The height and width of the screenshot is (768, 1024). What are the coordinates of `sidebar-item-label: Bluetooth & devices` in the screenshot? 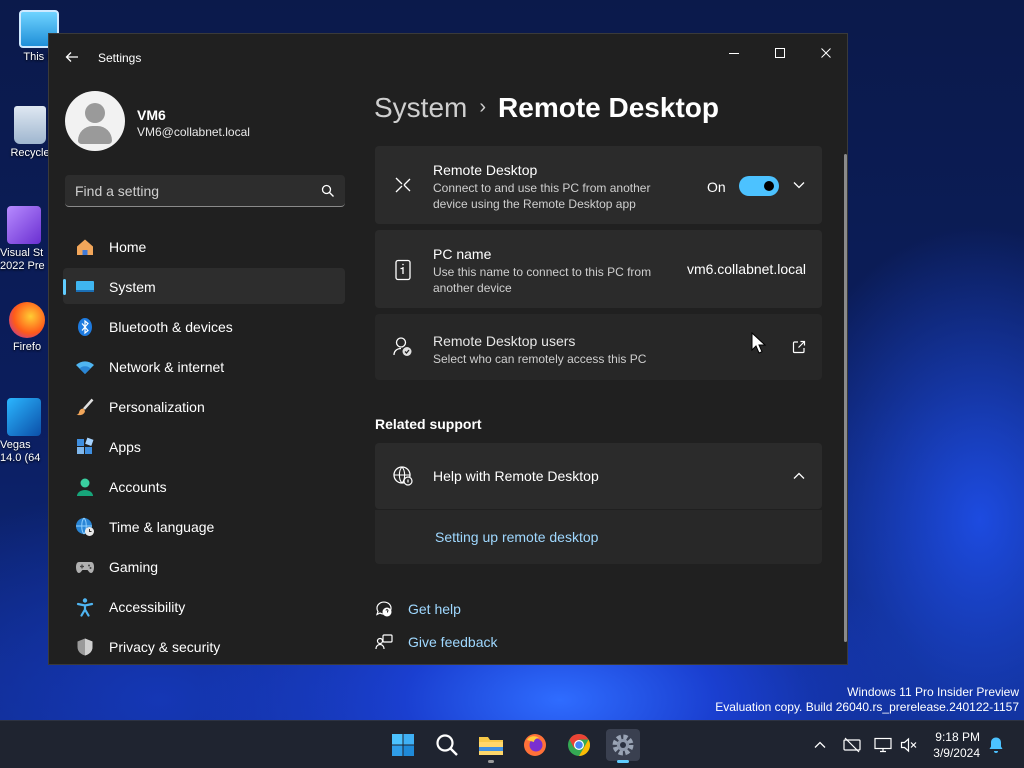 It's located at (171, 327).